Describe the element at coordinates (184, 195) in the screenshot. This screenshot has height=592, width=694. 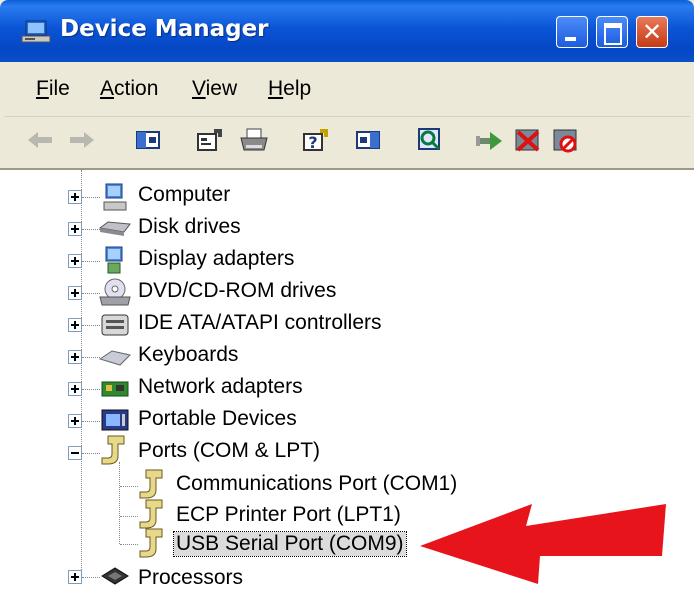
I see `tree-item-computer: Computer` at that location.